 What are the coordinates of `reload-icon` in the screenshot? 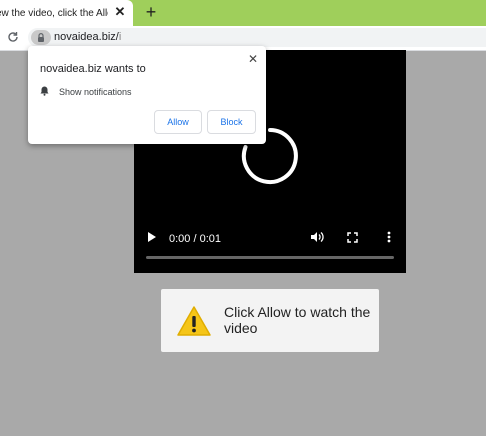 It's located at (13, 37).